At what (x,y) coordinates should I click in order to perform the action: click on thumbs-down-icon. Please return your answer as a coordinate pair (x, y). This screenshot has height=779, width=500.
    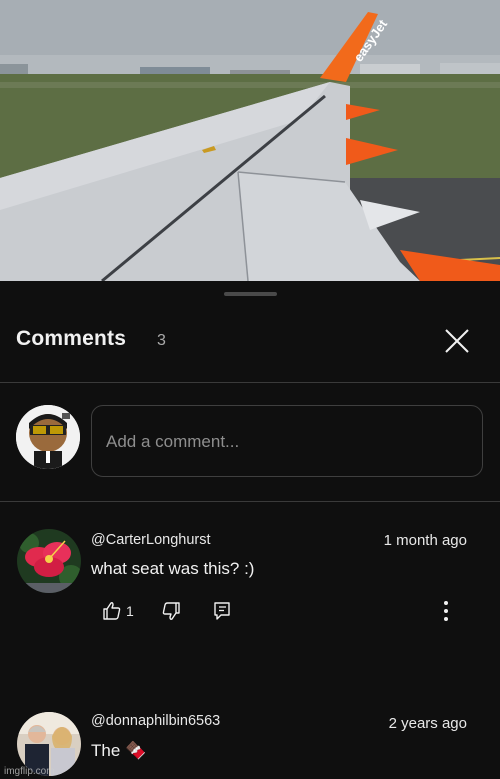
    Looking at the image, I should click on (171, 611).